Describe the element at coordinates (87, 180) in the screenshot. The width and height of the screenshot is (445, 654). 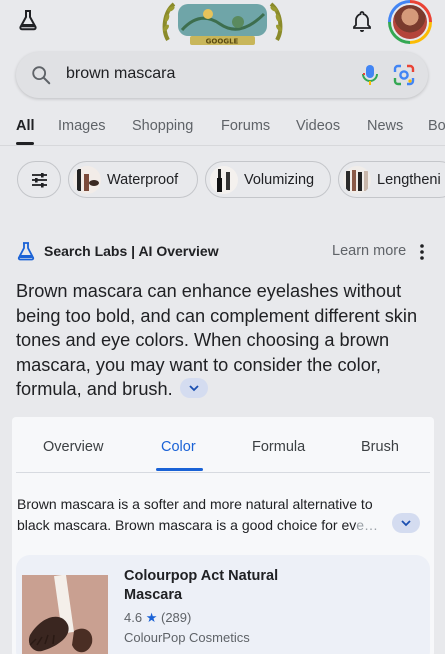
I see `waterproof-thumbnail` at that location.